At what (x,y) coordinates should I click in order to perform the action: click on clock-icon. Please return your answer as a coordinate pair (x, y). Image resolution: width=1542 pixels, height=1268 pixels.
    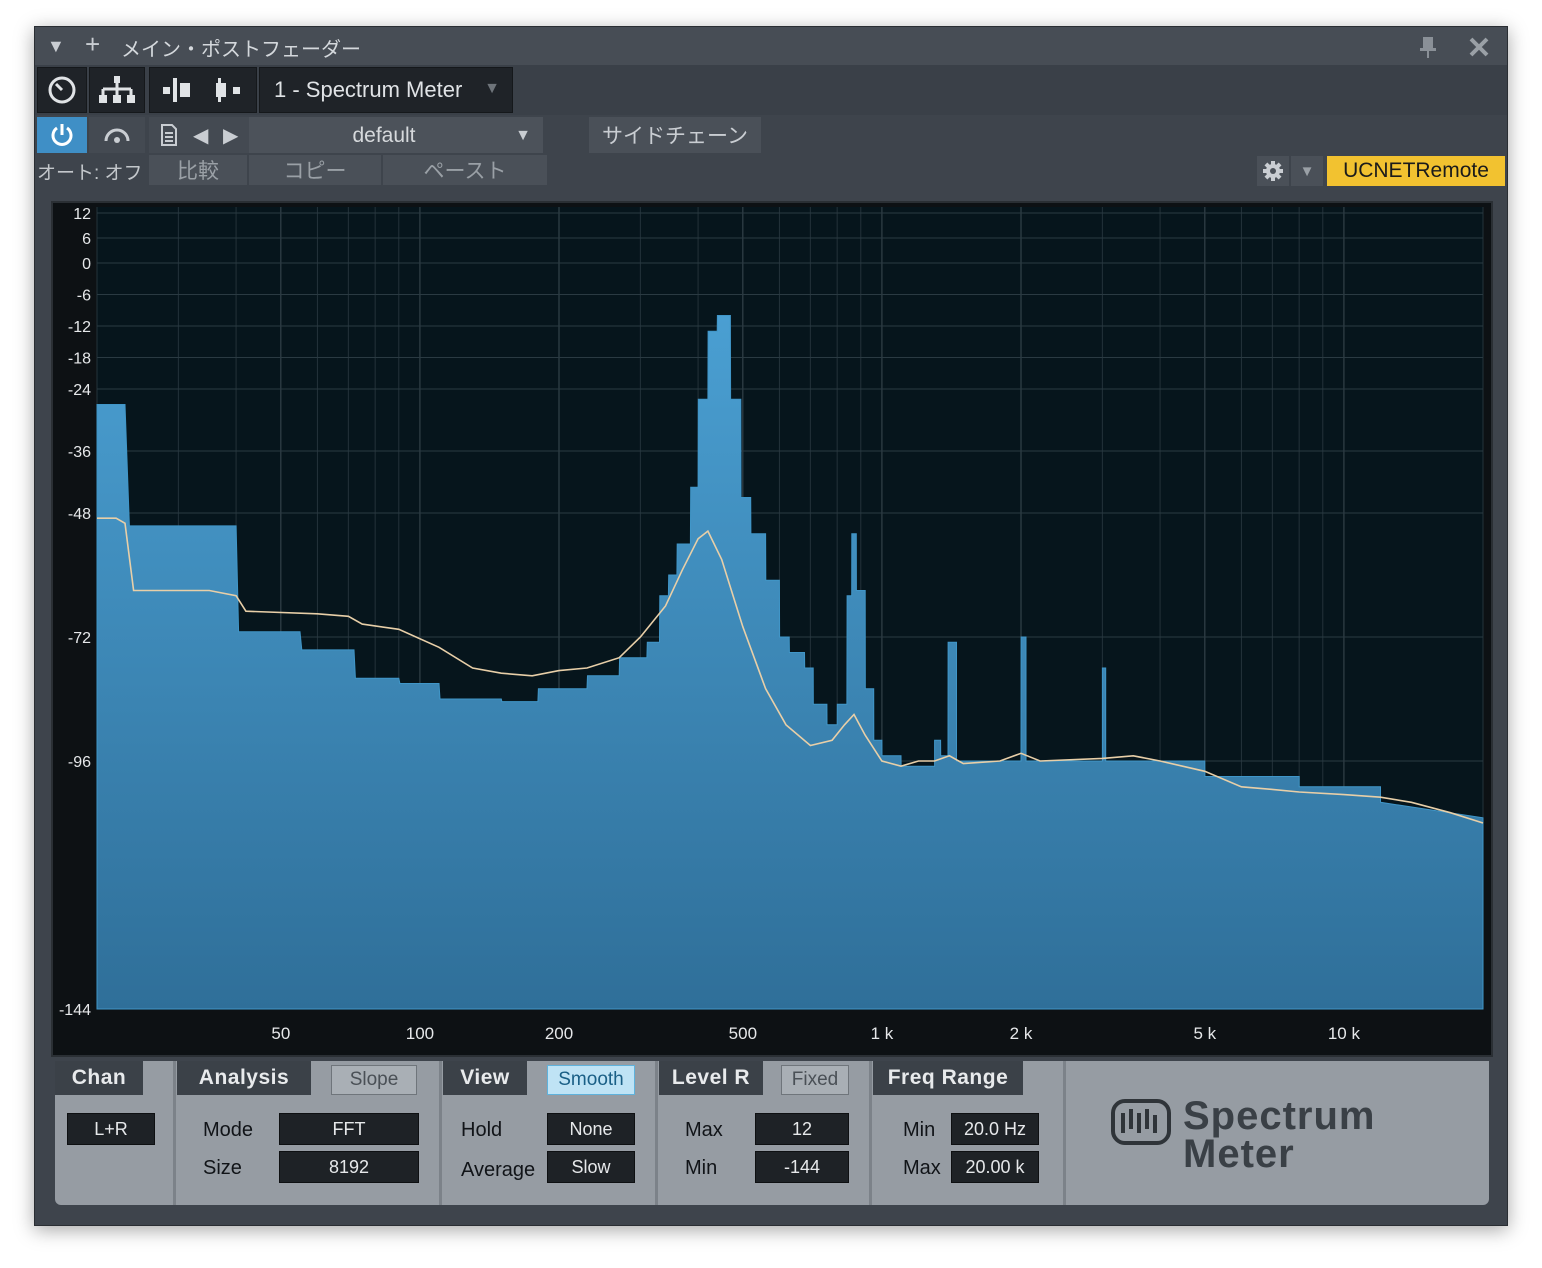
    Looking at the image, I should click on (62, 90).